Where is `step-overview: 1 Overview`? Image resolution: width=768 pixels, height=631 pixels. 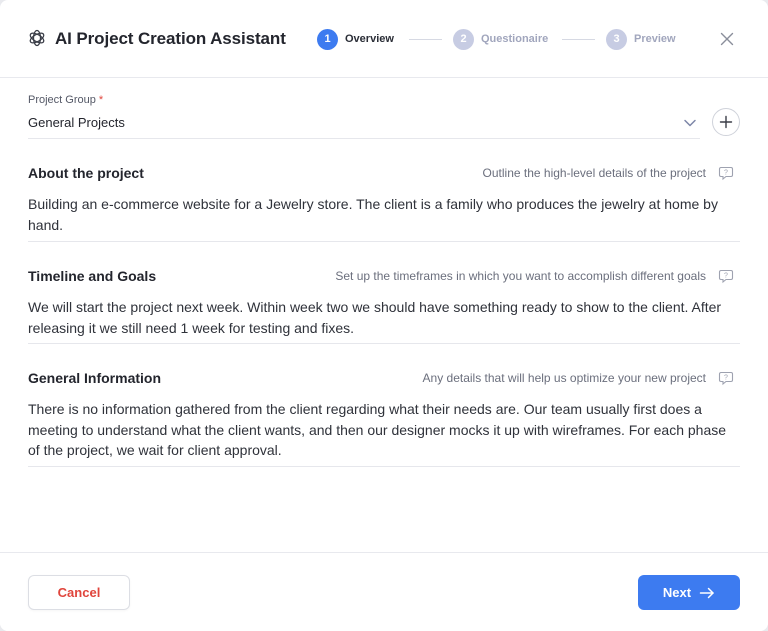
step-overview: 1 Overview is located at coordinates (355, 39).